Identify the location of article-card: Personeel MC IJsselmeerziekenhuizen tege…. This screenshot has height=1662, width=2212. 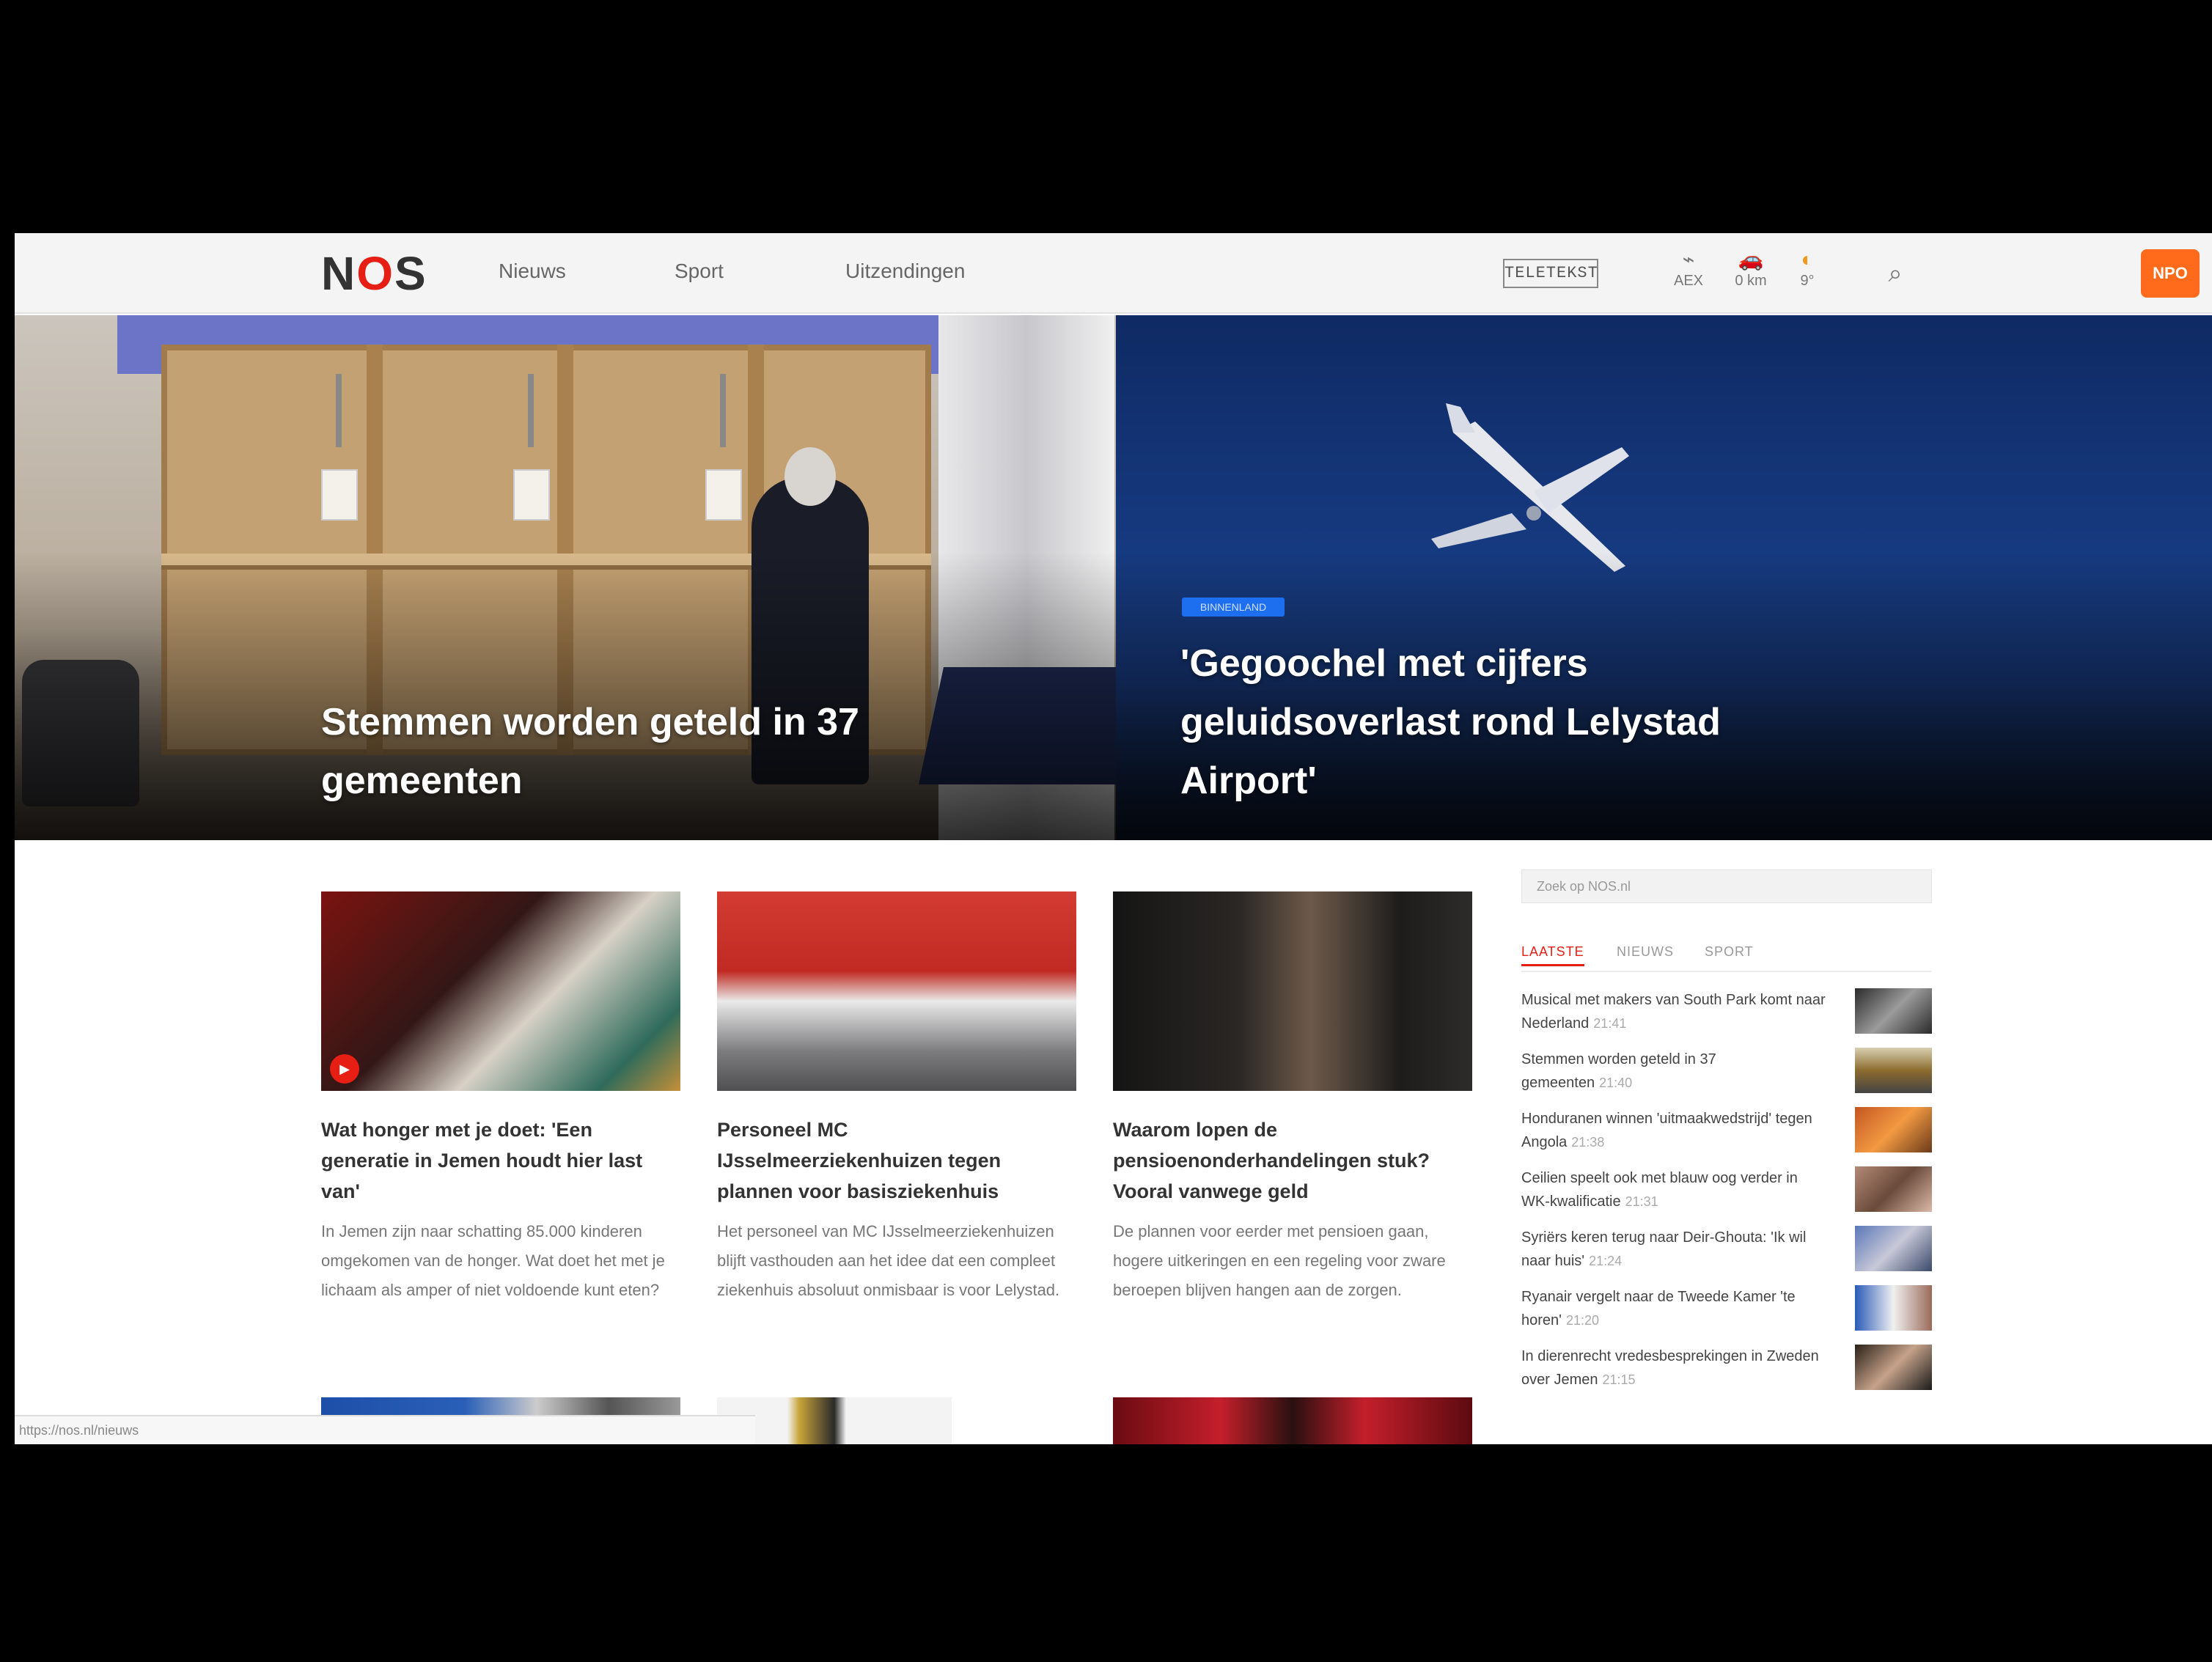
(896, 1098).